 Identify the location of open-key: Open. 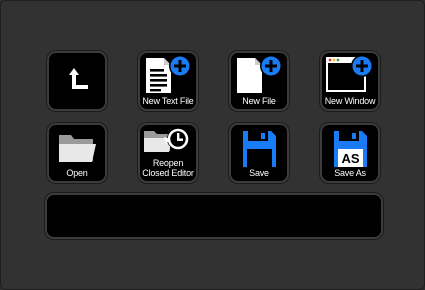
(77, 153).